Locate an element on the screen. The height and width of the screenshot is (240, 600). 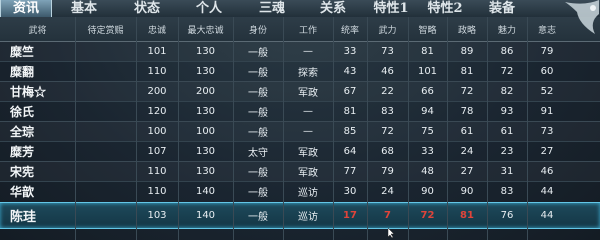
cell-officer: 宋宪 is located at coordinates (22, 171).